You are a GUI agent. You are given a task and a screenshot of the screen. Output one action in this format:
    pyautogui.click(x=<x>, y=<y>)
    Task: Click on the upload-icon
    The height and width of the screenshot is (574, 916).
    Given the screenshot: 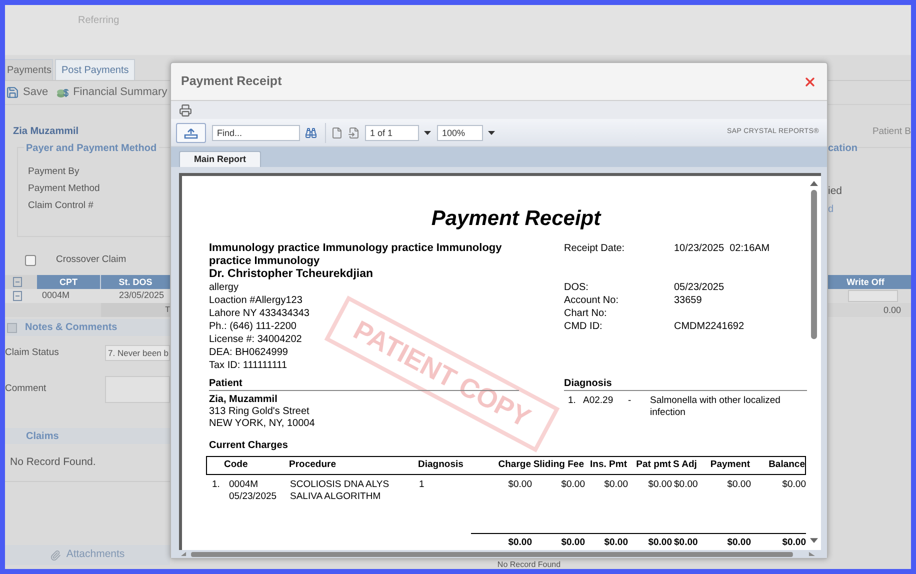 What is the action you would take?
    pyautogui.click(x=191, y=132)
    